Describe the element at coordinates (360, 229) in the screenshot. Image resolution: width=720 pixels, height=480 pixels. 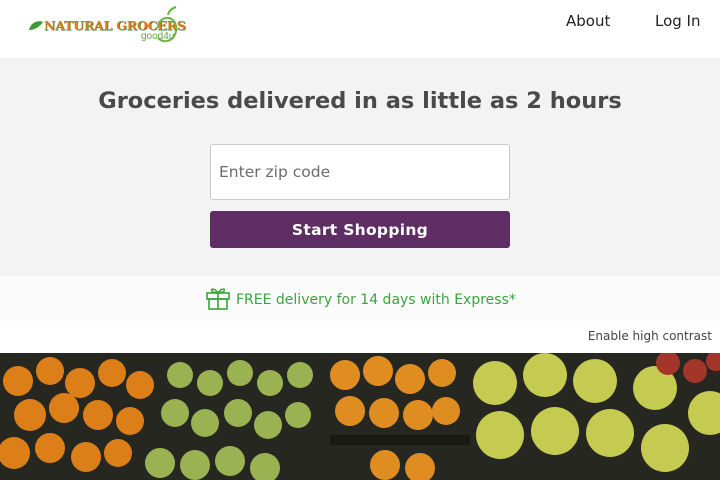
I see `start-shopping-button: Start Shopping` at that location.